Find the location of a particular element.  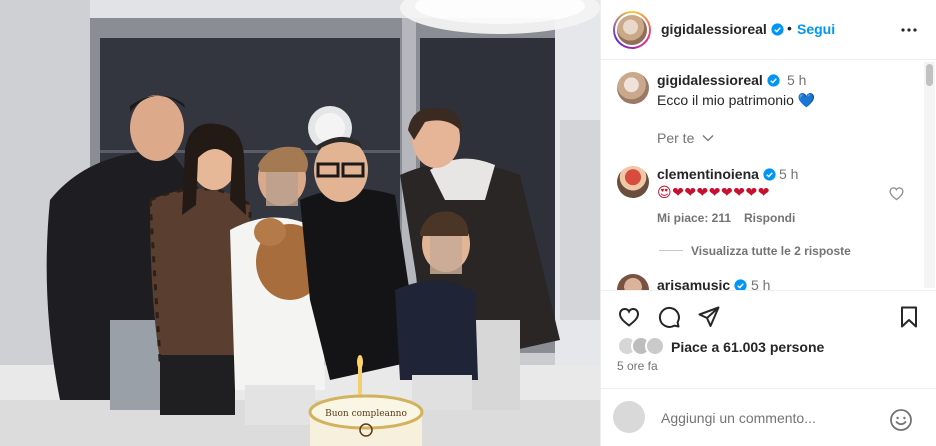

comment-like-heart-icon is located at coordinates (896, 193).